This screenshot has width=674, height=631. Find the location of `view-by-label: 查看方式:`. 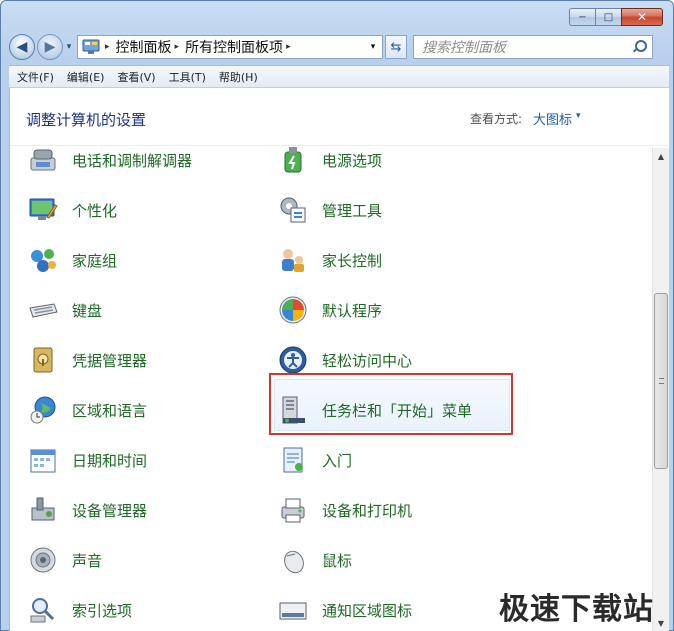

view-by-label: 查看方式: is located at coordinates (496, 119).